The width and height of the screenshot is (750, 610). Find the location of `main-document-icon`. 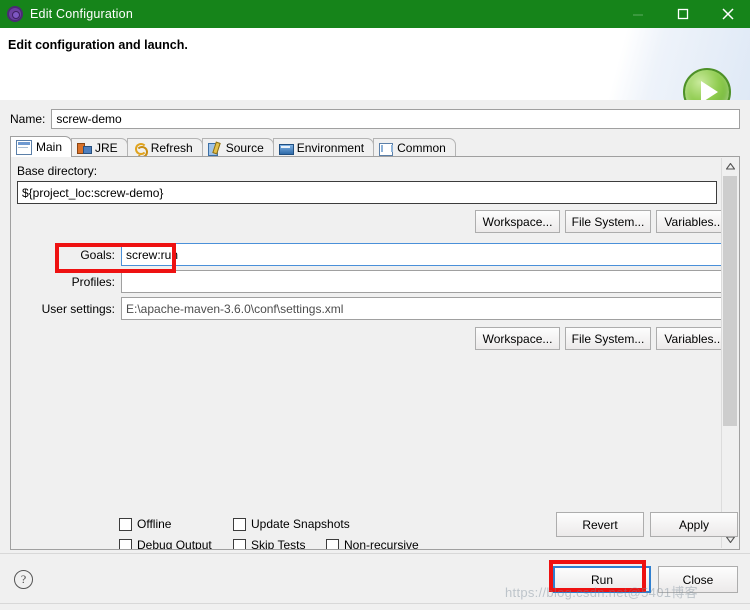

main-document-icon is located at coordinates (24, 147).